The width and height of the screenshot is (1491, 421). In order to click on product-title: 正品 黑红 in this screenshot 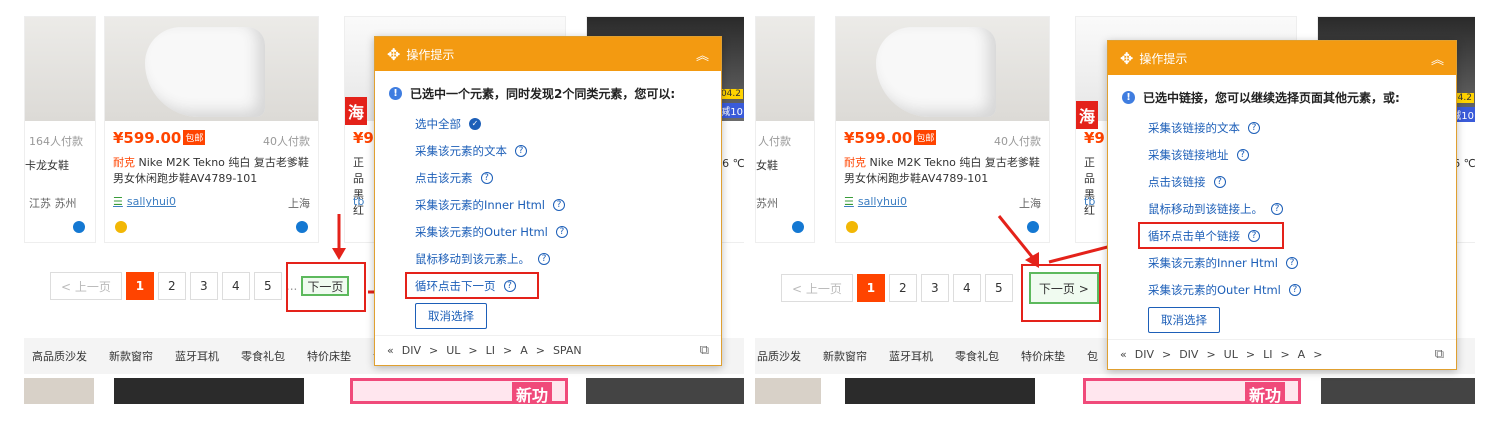, I will do `click(358, 186)`.